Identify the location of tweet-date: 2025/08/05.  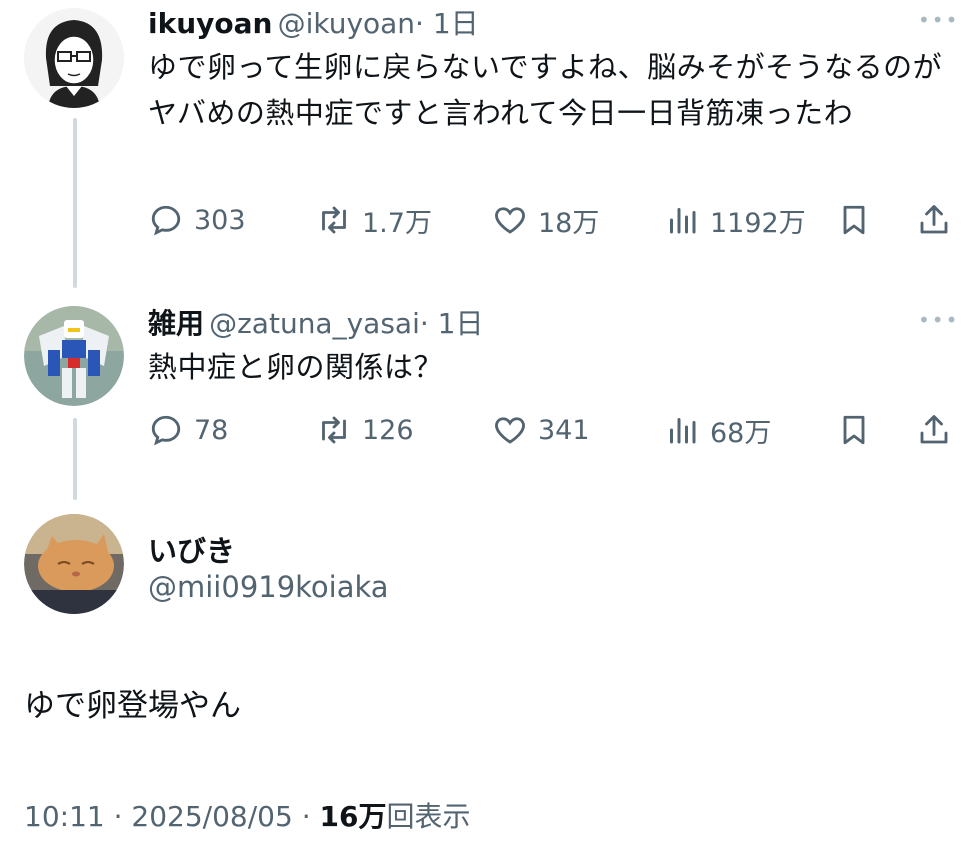
(211, 816).